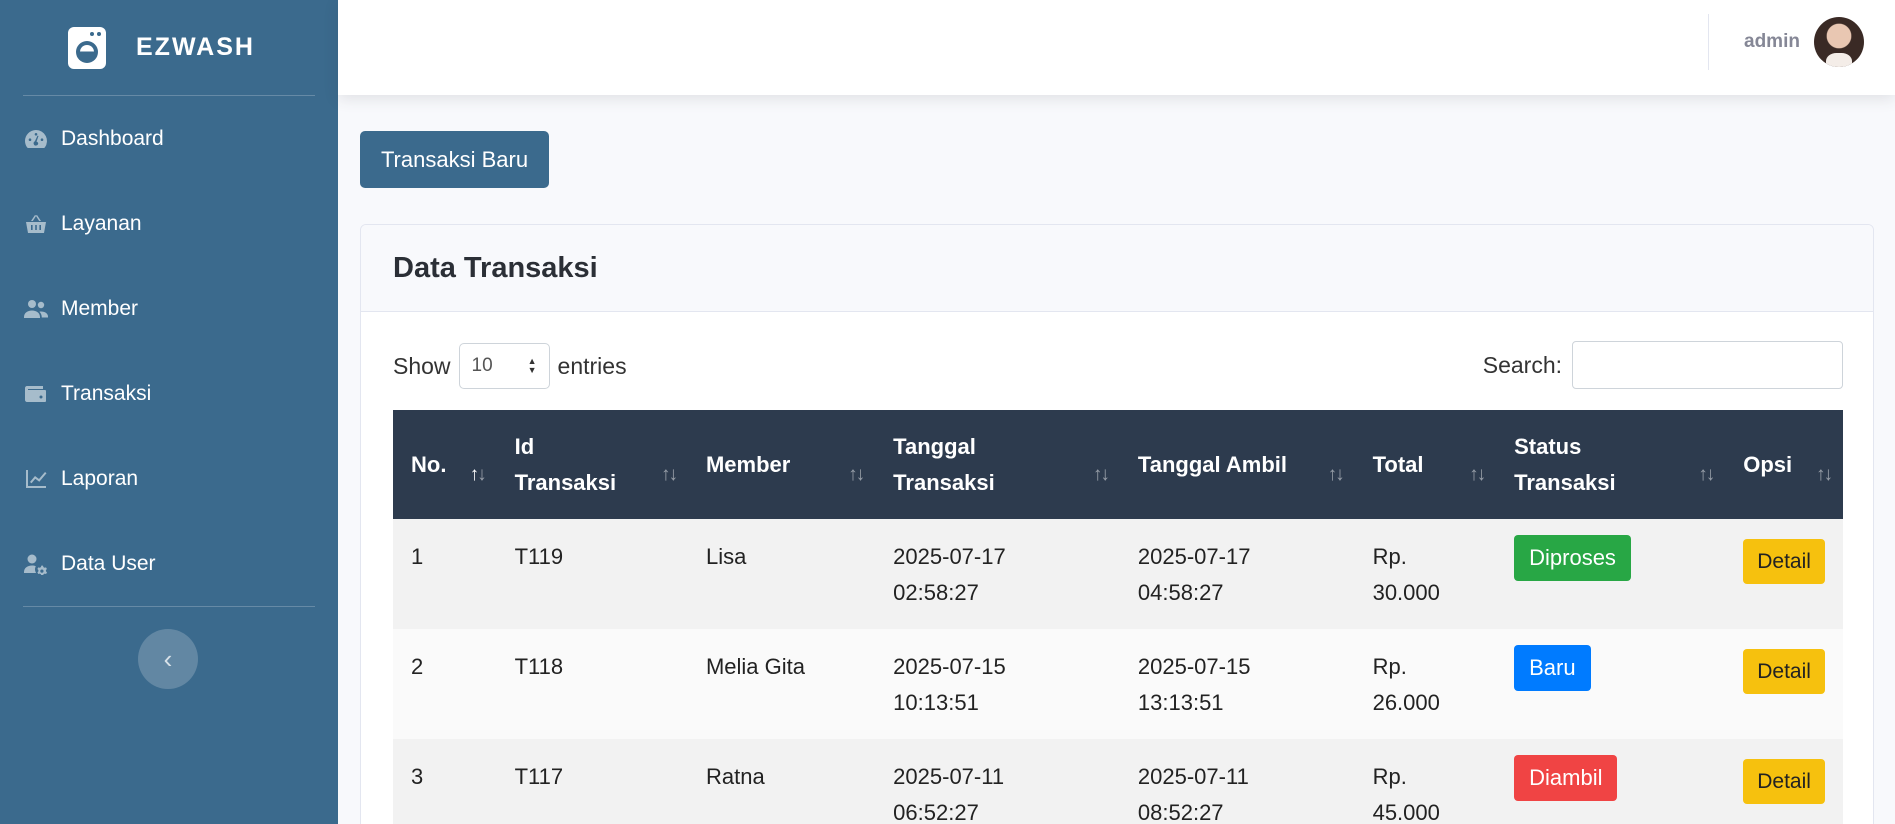  Describe the element at coordinates (592, 365) in the screenshot. I see `entries-label: entries` at that location.